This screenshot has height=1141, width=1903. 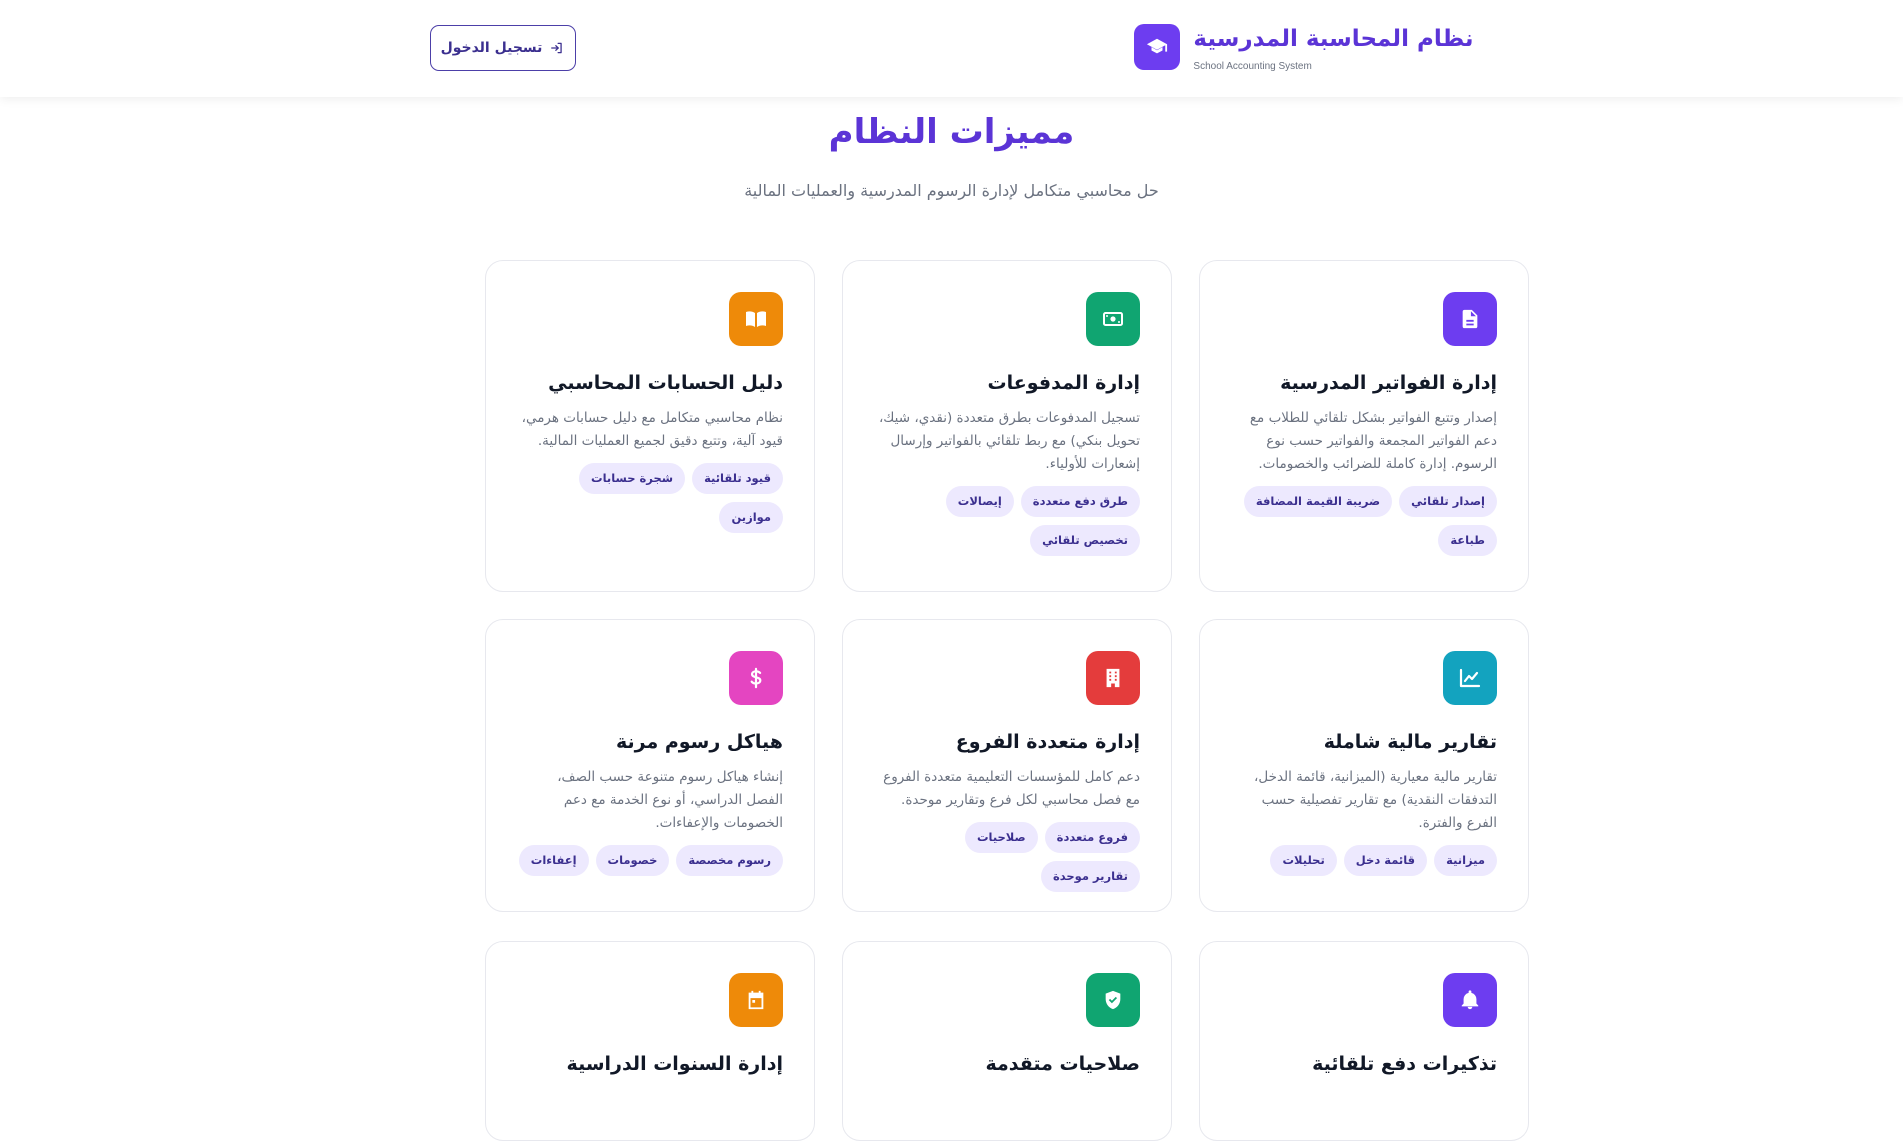 What do you see at coordinates (1113, 678) in the screenshot?
I see `building-icon` at bounding box center [1113, 678].